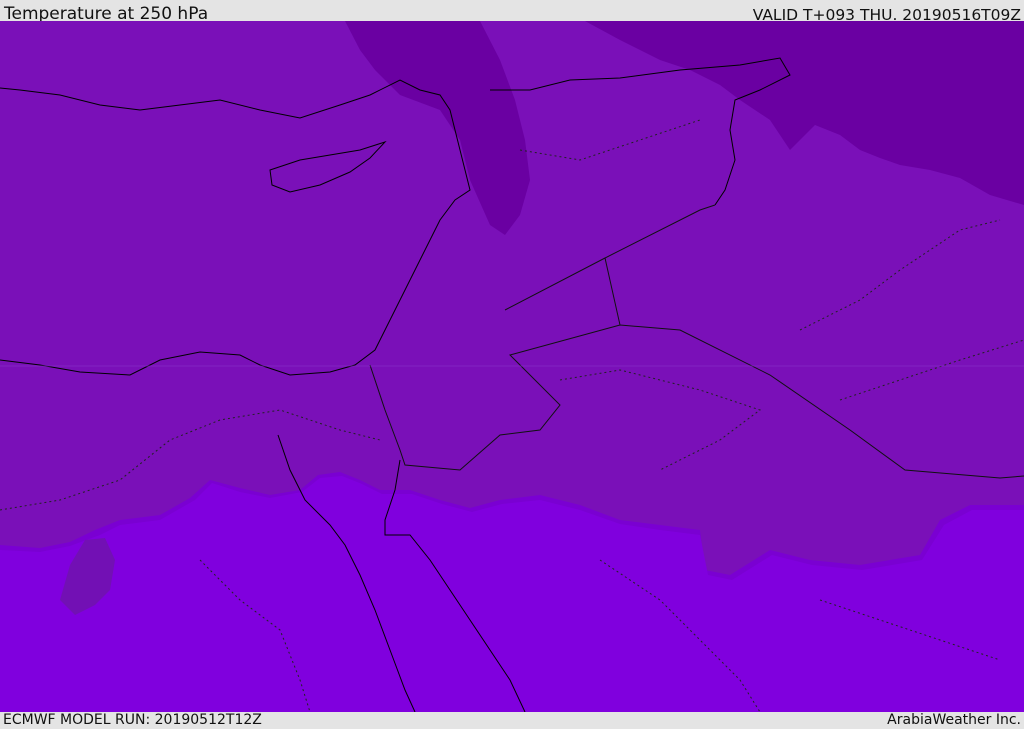 This screenshot has width=1024, height=729. What do you see at coordinates (132, 720) in the screenshot?
I see `model-run-label: ECMWF MODEL RUN: 20190512T12Z` at bounding box center [132, 720].